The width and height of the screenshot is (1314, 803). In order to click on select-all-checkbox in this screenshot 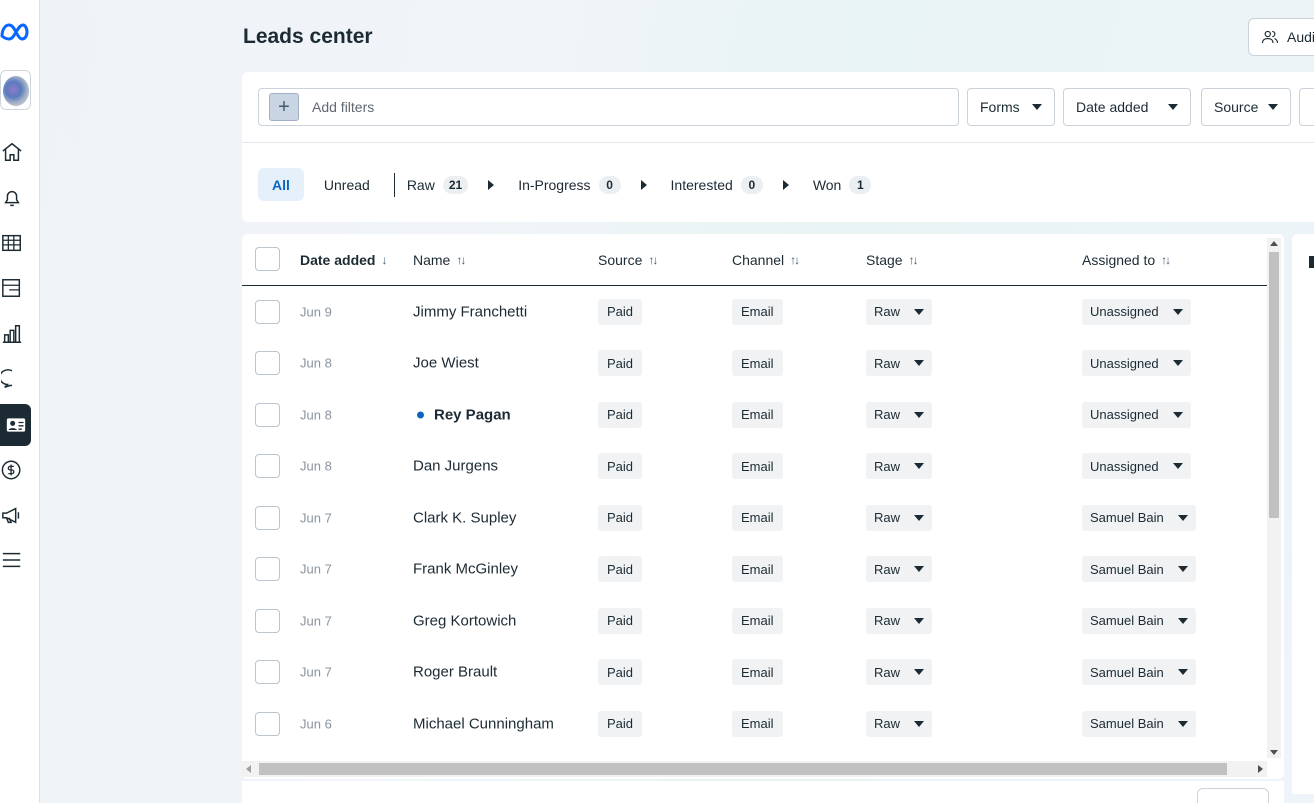, I will do `click(267, 259)`.